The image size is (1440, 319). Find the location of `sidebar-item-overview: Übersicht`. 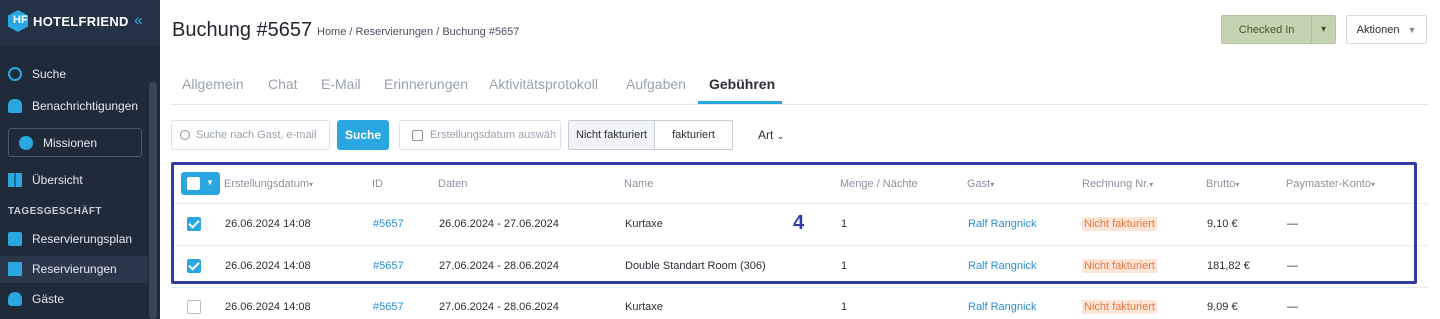

sidebar-item-overview: Übersicht is located at coordinates (45, 180).